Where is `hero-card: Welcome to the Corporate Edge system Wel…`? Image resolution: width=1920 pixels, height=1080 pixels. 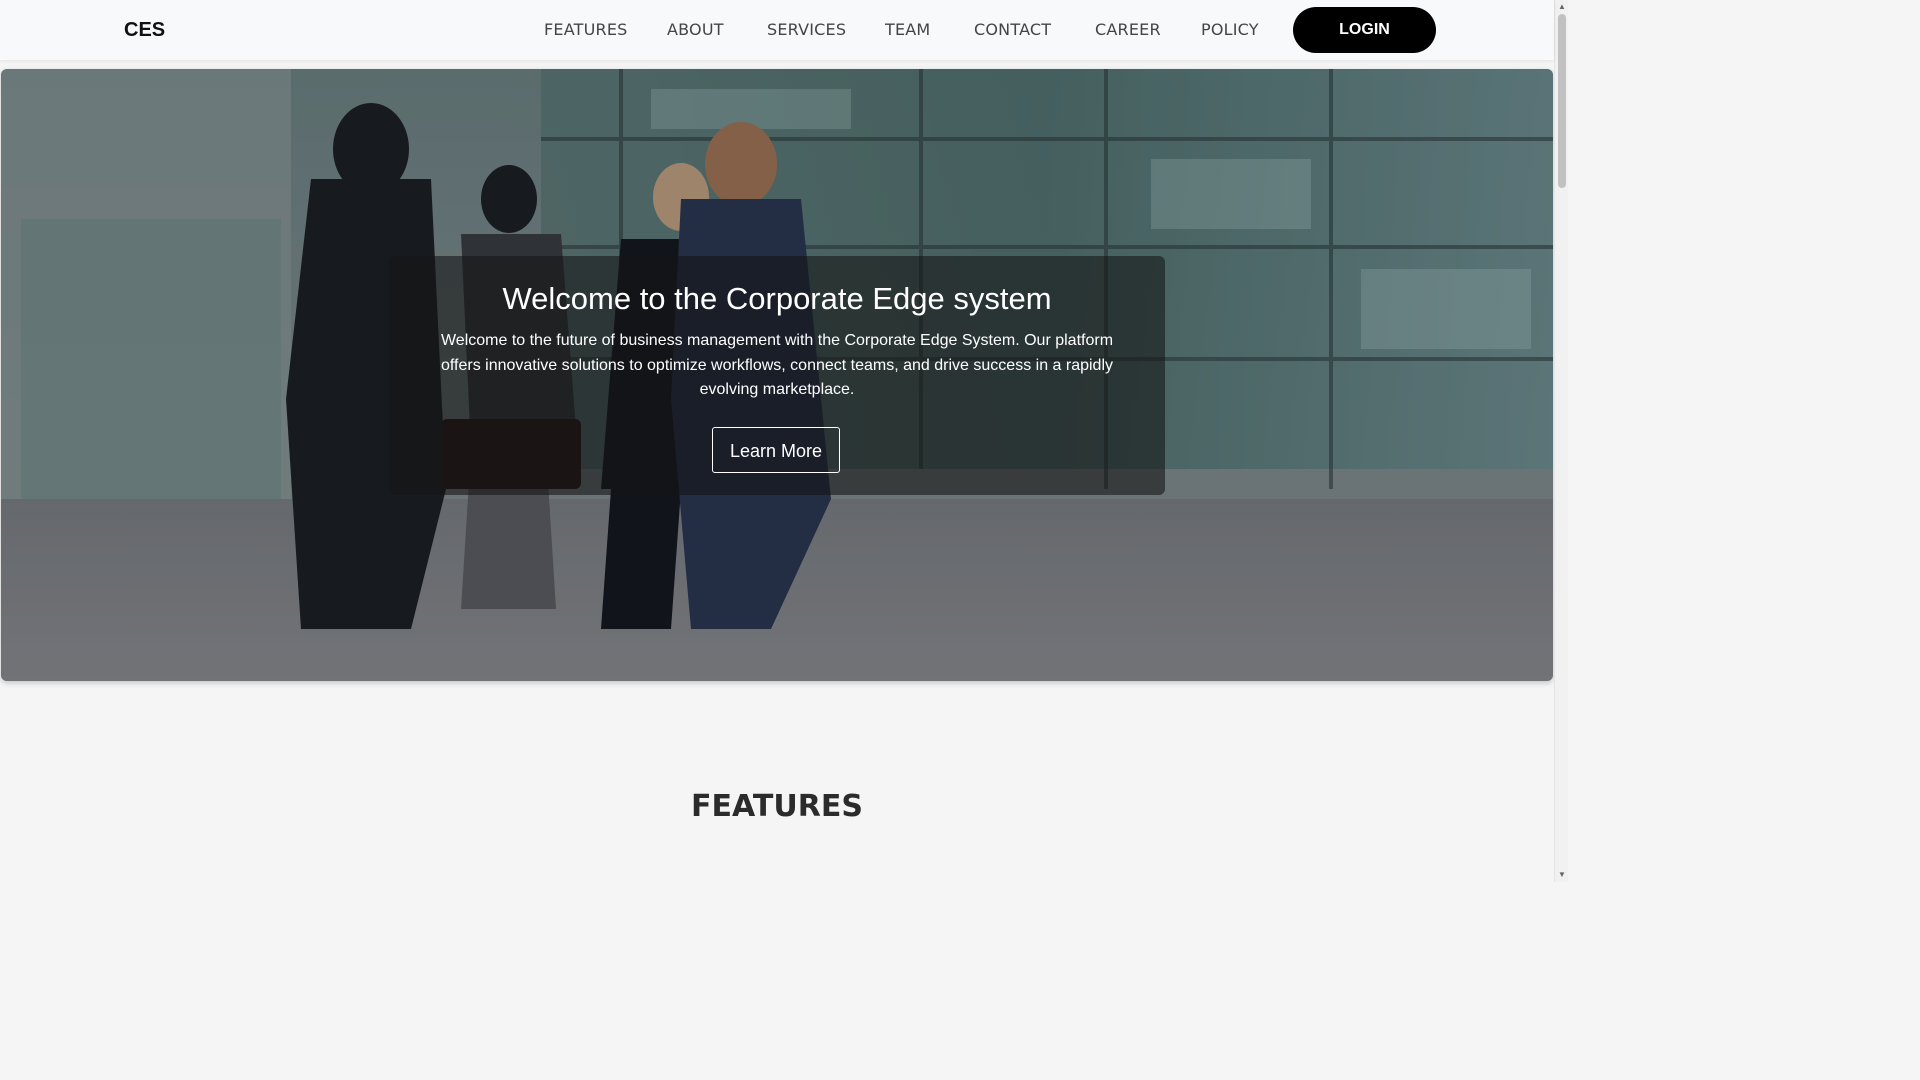 hero-card: Welcome to the Corporate Edge system Wel… is located at coordinates (777, 375).